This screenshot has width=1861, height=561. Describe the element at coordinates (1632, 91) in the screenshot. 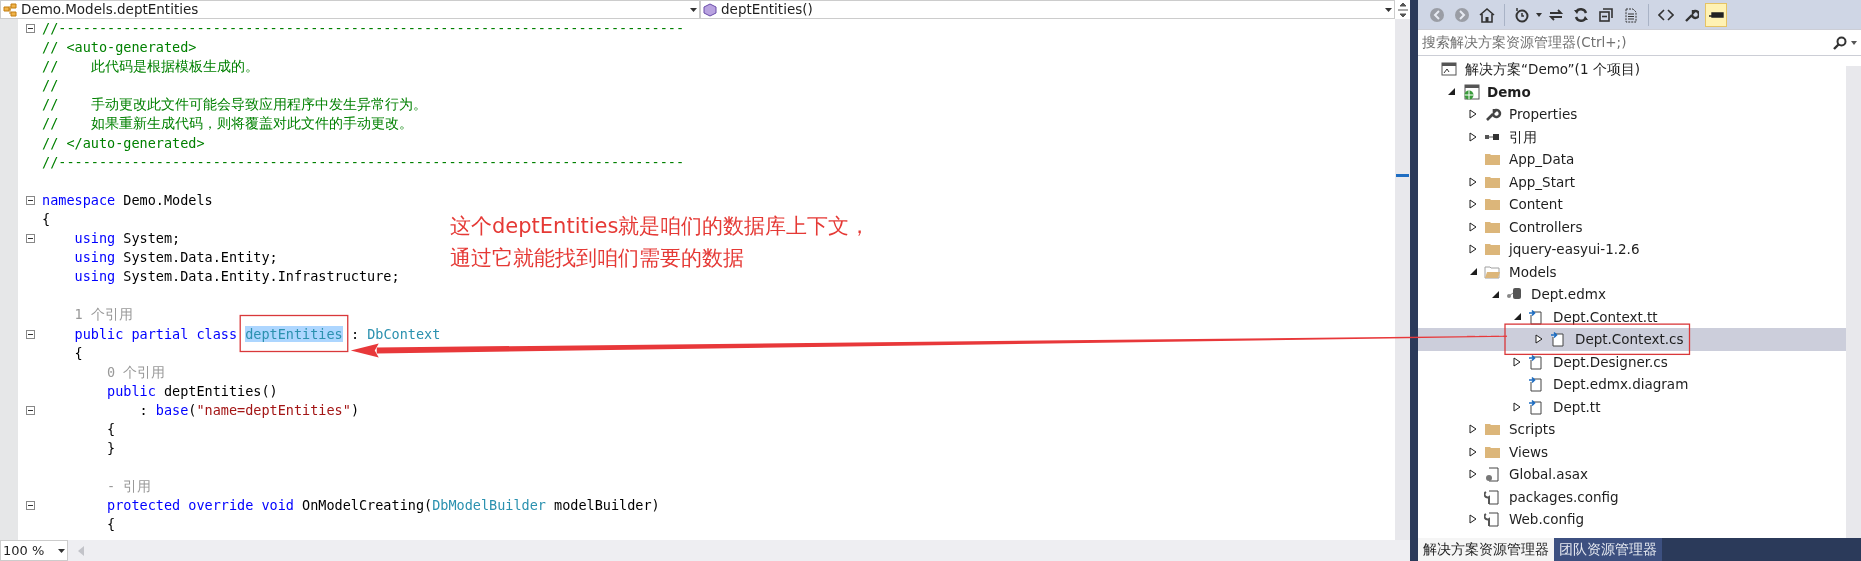

I see `tree-item: Demo` at that location.